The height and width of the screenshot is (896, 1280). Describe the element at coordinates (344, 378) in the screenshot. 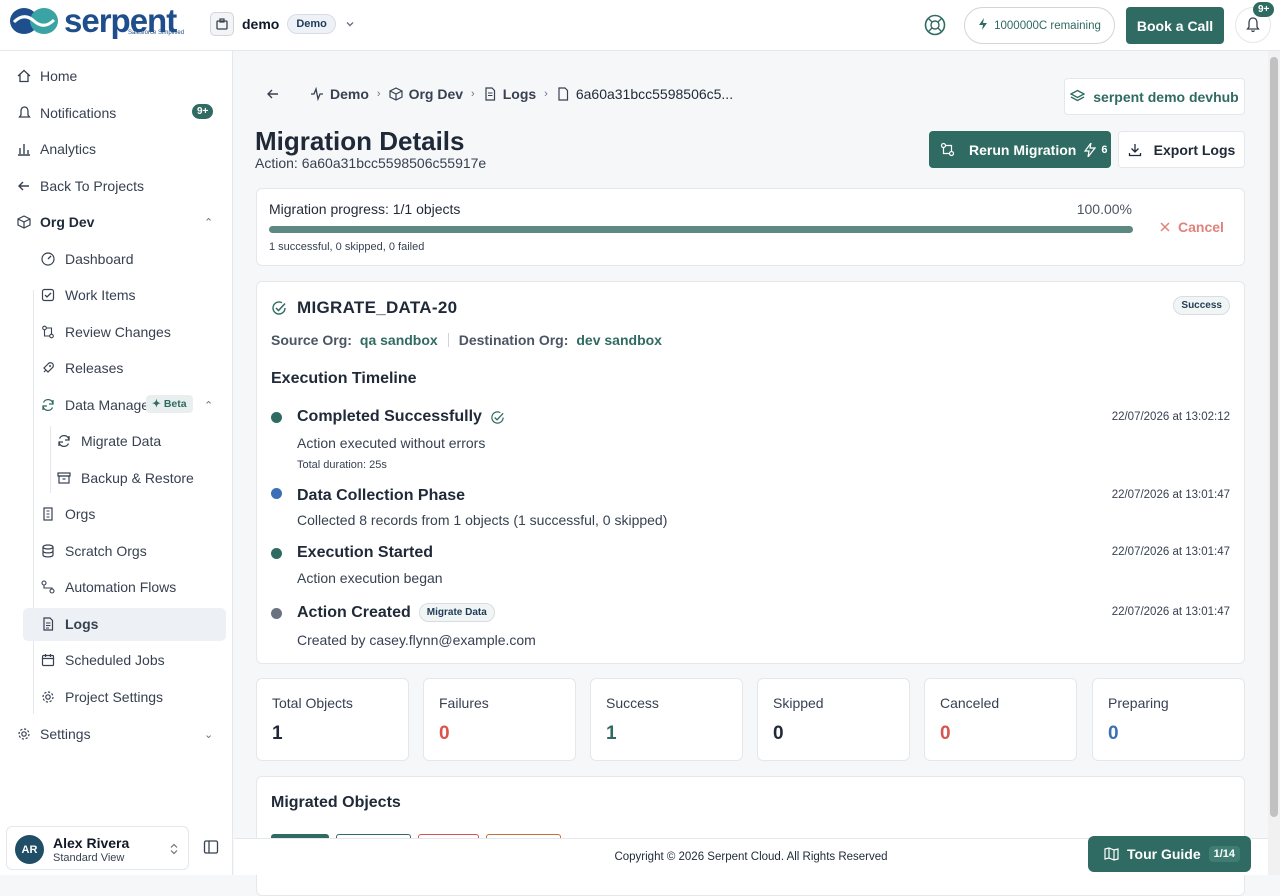

I see `timeline-title: Execution Timeline` at that location.